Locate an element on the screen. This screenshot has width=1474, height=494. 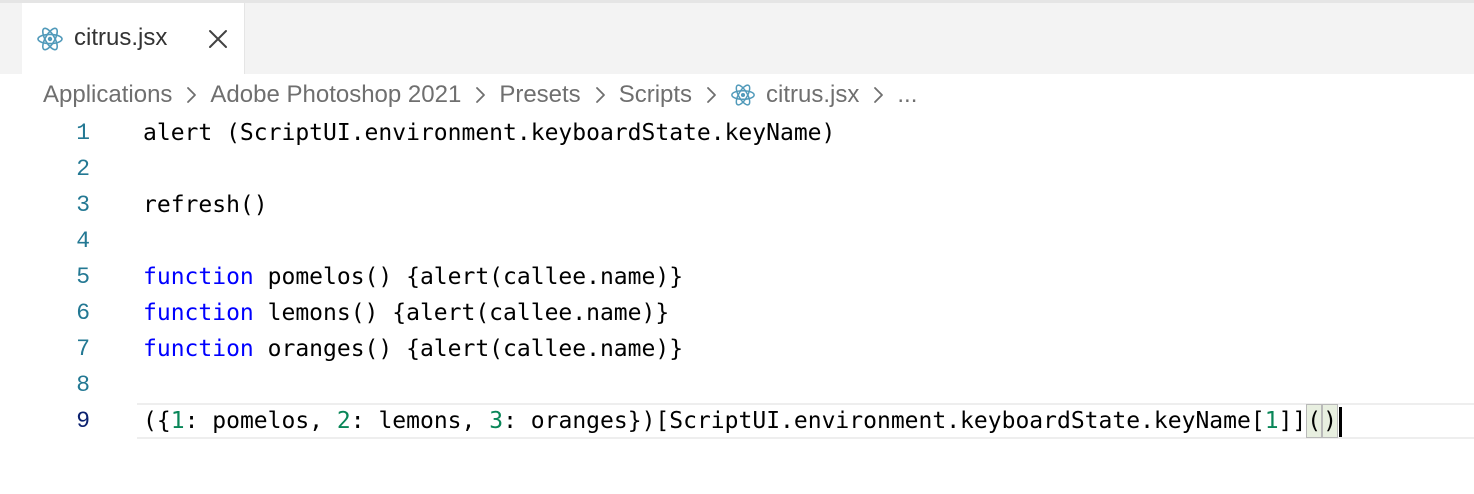
code-text: function oranges() {alert(callee.name)} is located at coordinates (413, 349).